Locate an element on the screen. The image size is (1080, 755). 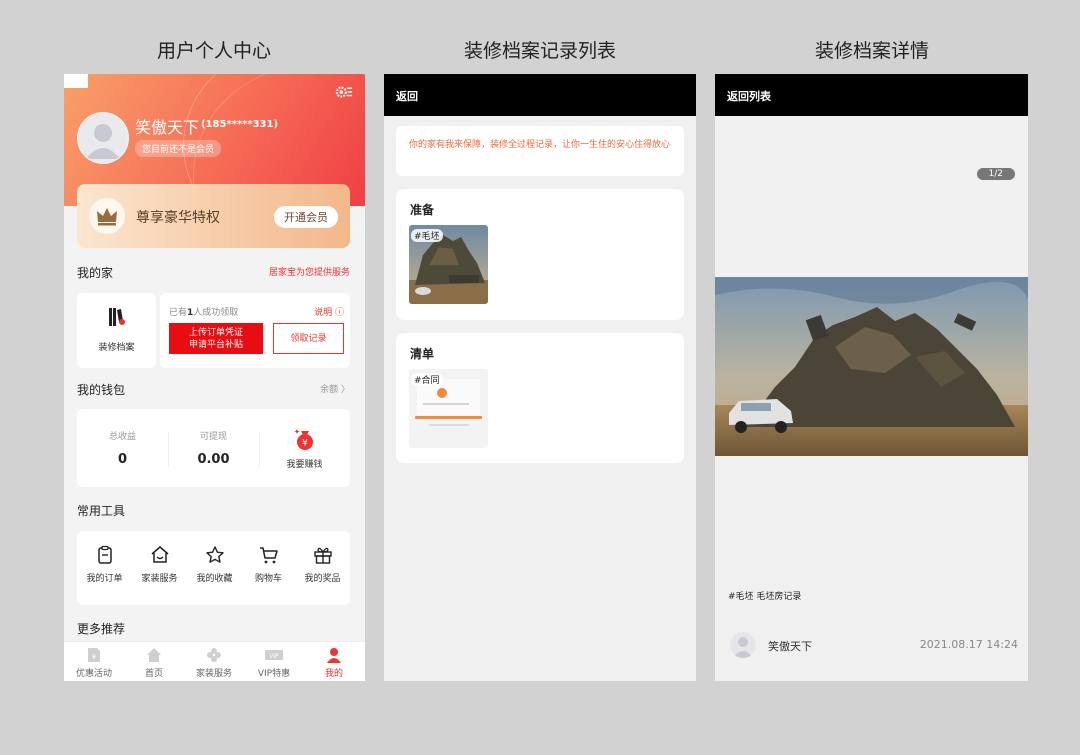
withdrawable: 可提现 0.00 is located at coordinates (213, 448).